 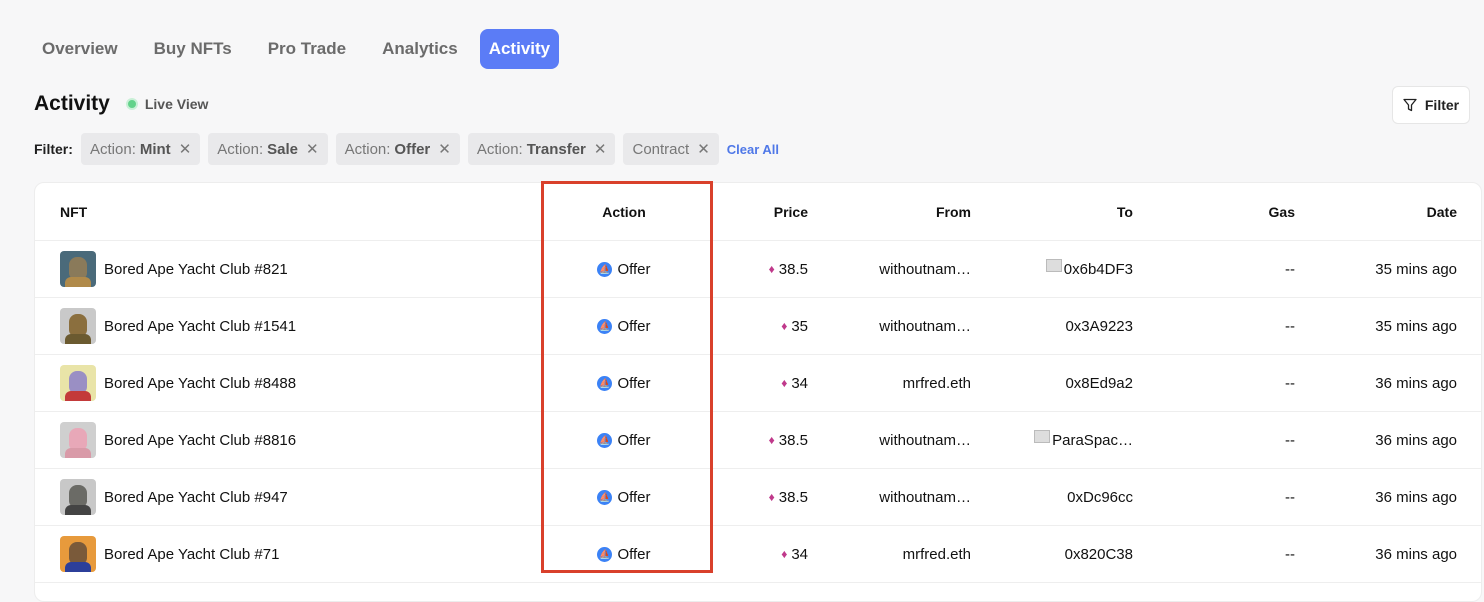 I want to click on price-cell: ♦ 38.5, so click(x=758, y=269).